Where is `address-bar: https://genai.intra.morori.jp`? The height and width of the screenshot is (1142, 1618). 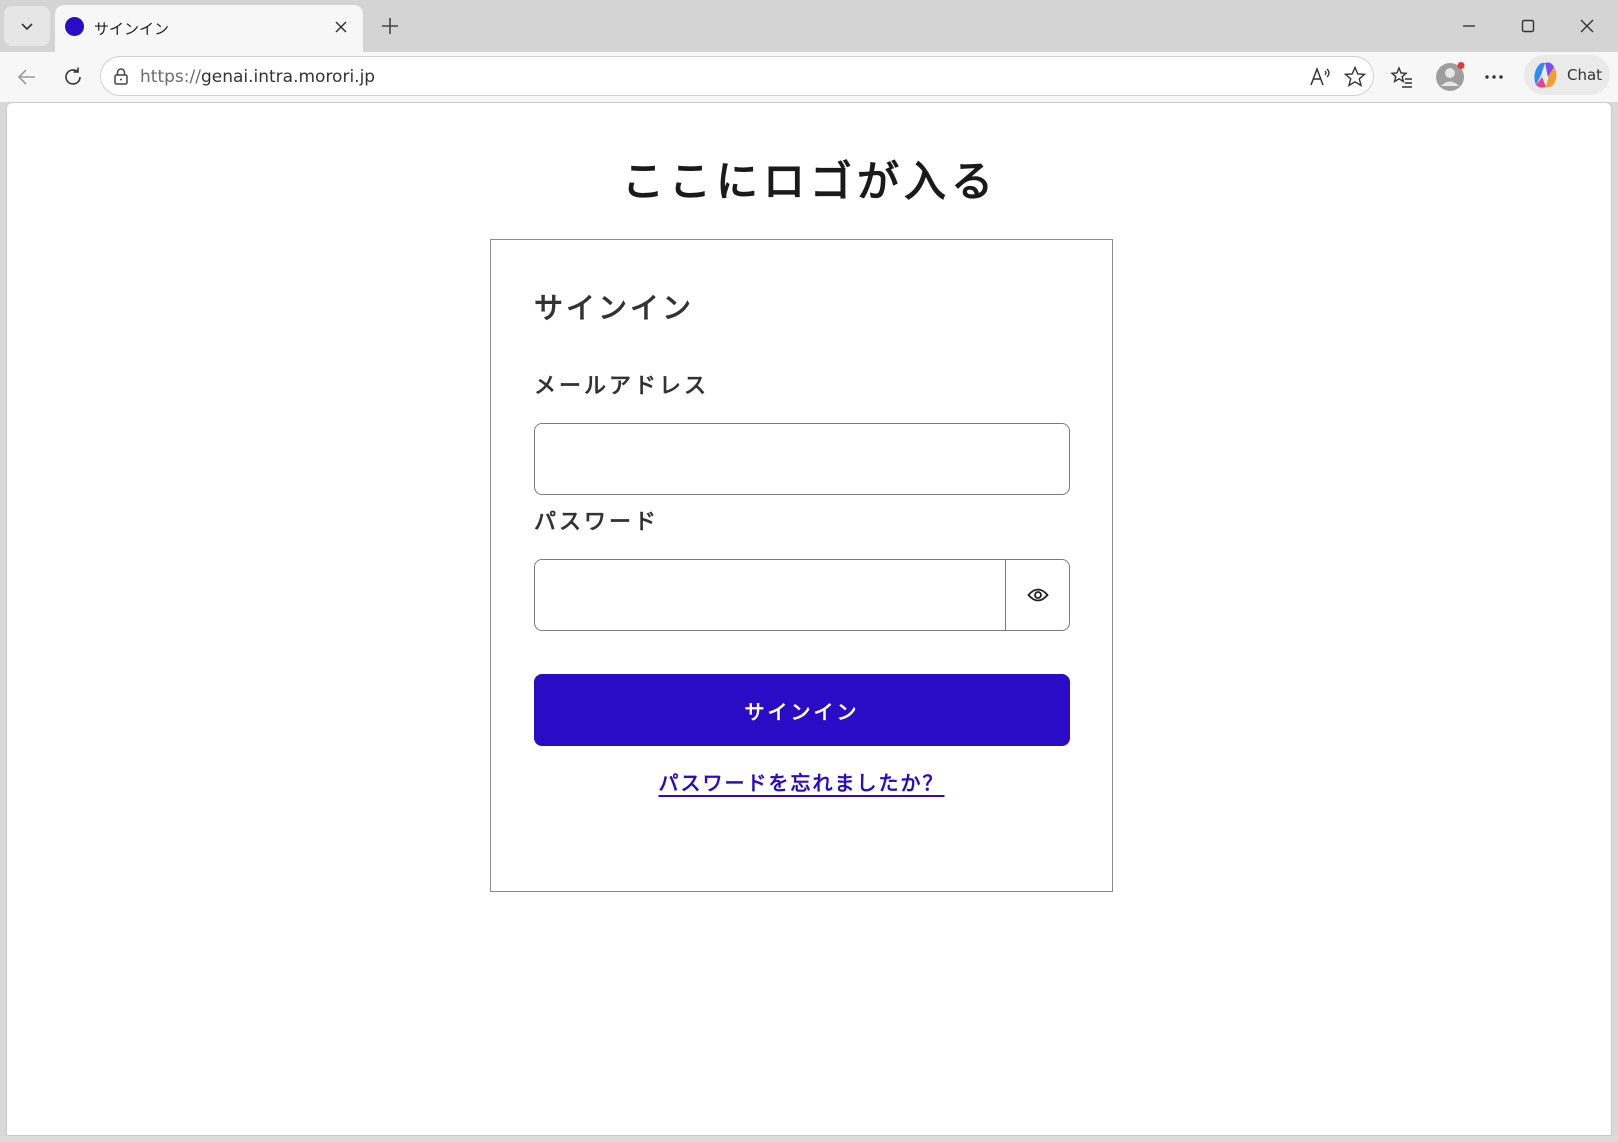
address-bar: https://genai.intra.morori.jp is located at coordinates (737, 76).